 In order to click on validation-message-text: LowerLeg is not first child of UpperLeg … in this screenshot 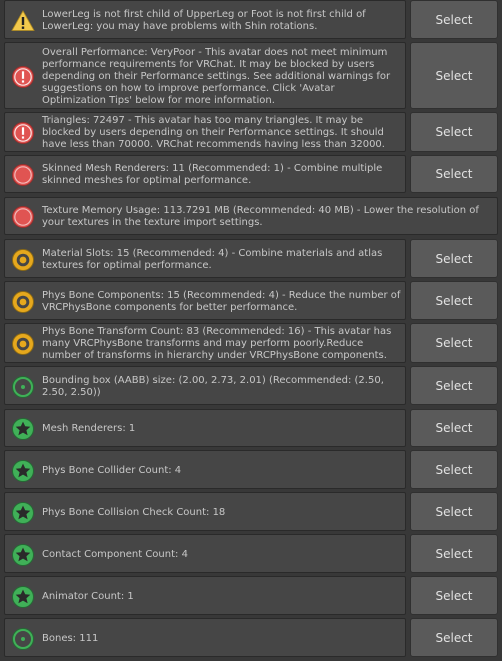, I will do `click(204, 20)`.